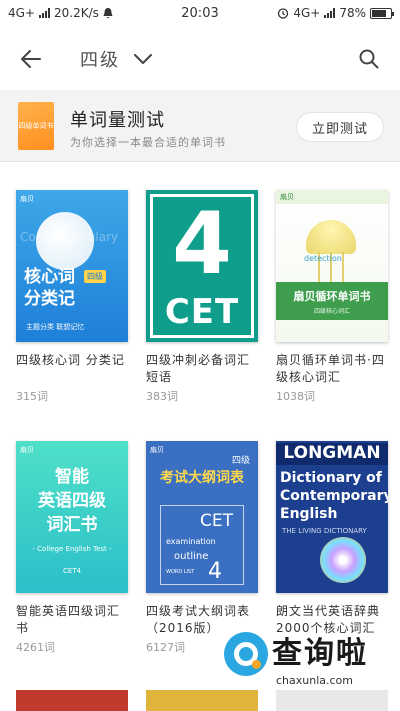 This screenshot has width=400, height=711. I want to click on notification-bell-icon, so click(108, 12).